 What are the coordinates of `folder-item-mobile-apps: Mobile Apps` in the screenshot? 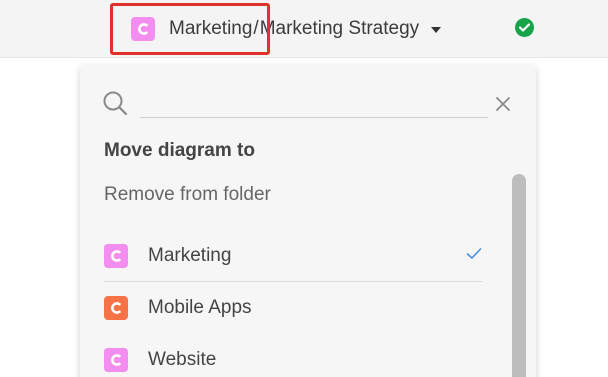 It's located at (293, 308).